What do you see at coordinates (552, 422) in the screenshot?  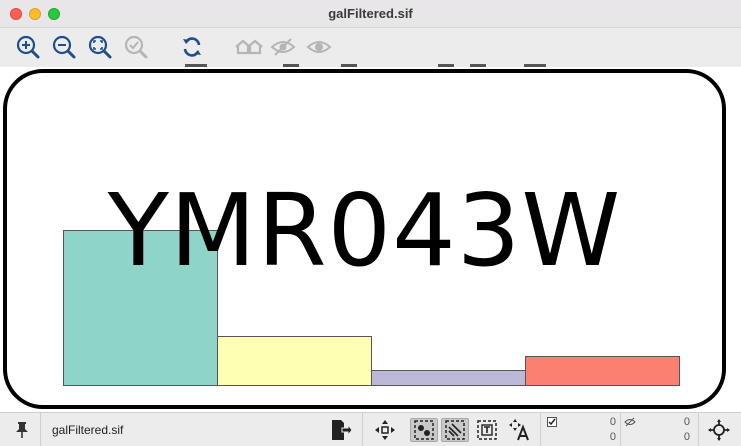 I see `selected-checkbox-icon` at bounding box center [552, 422].